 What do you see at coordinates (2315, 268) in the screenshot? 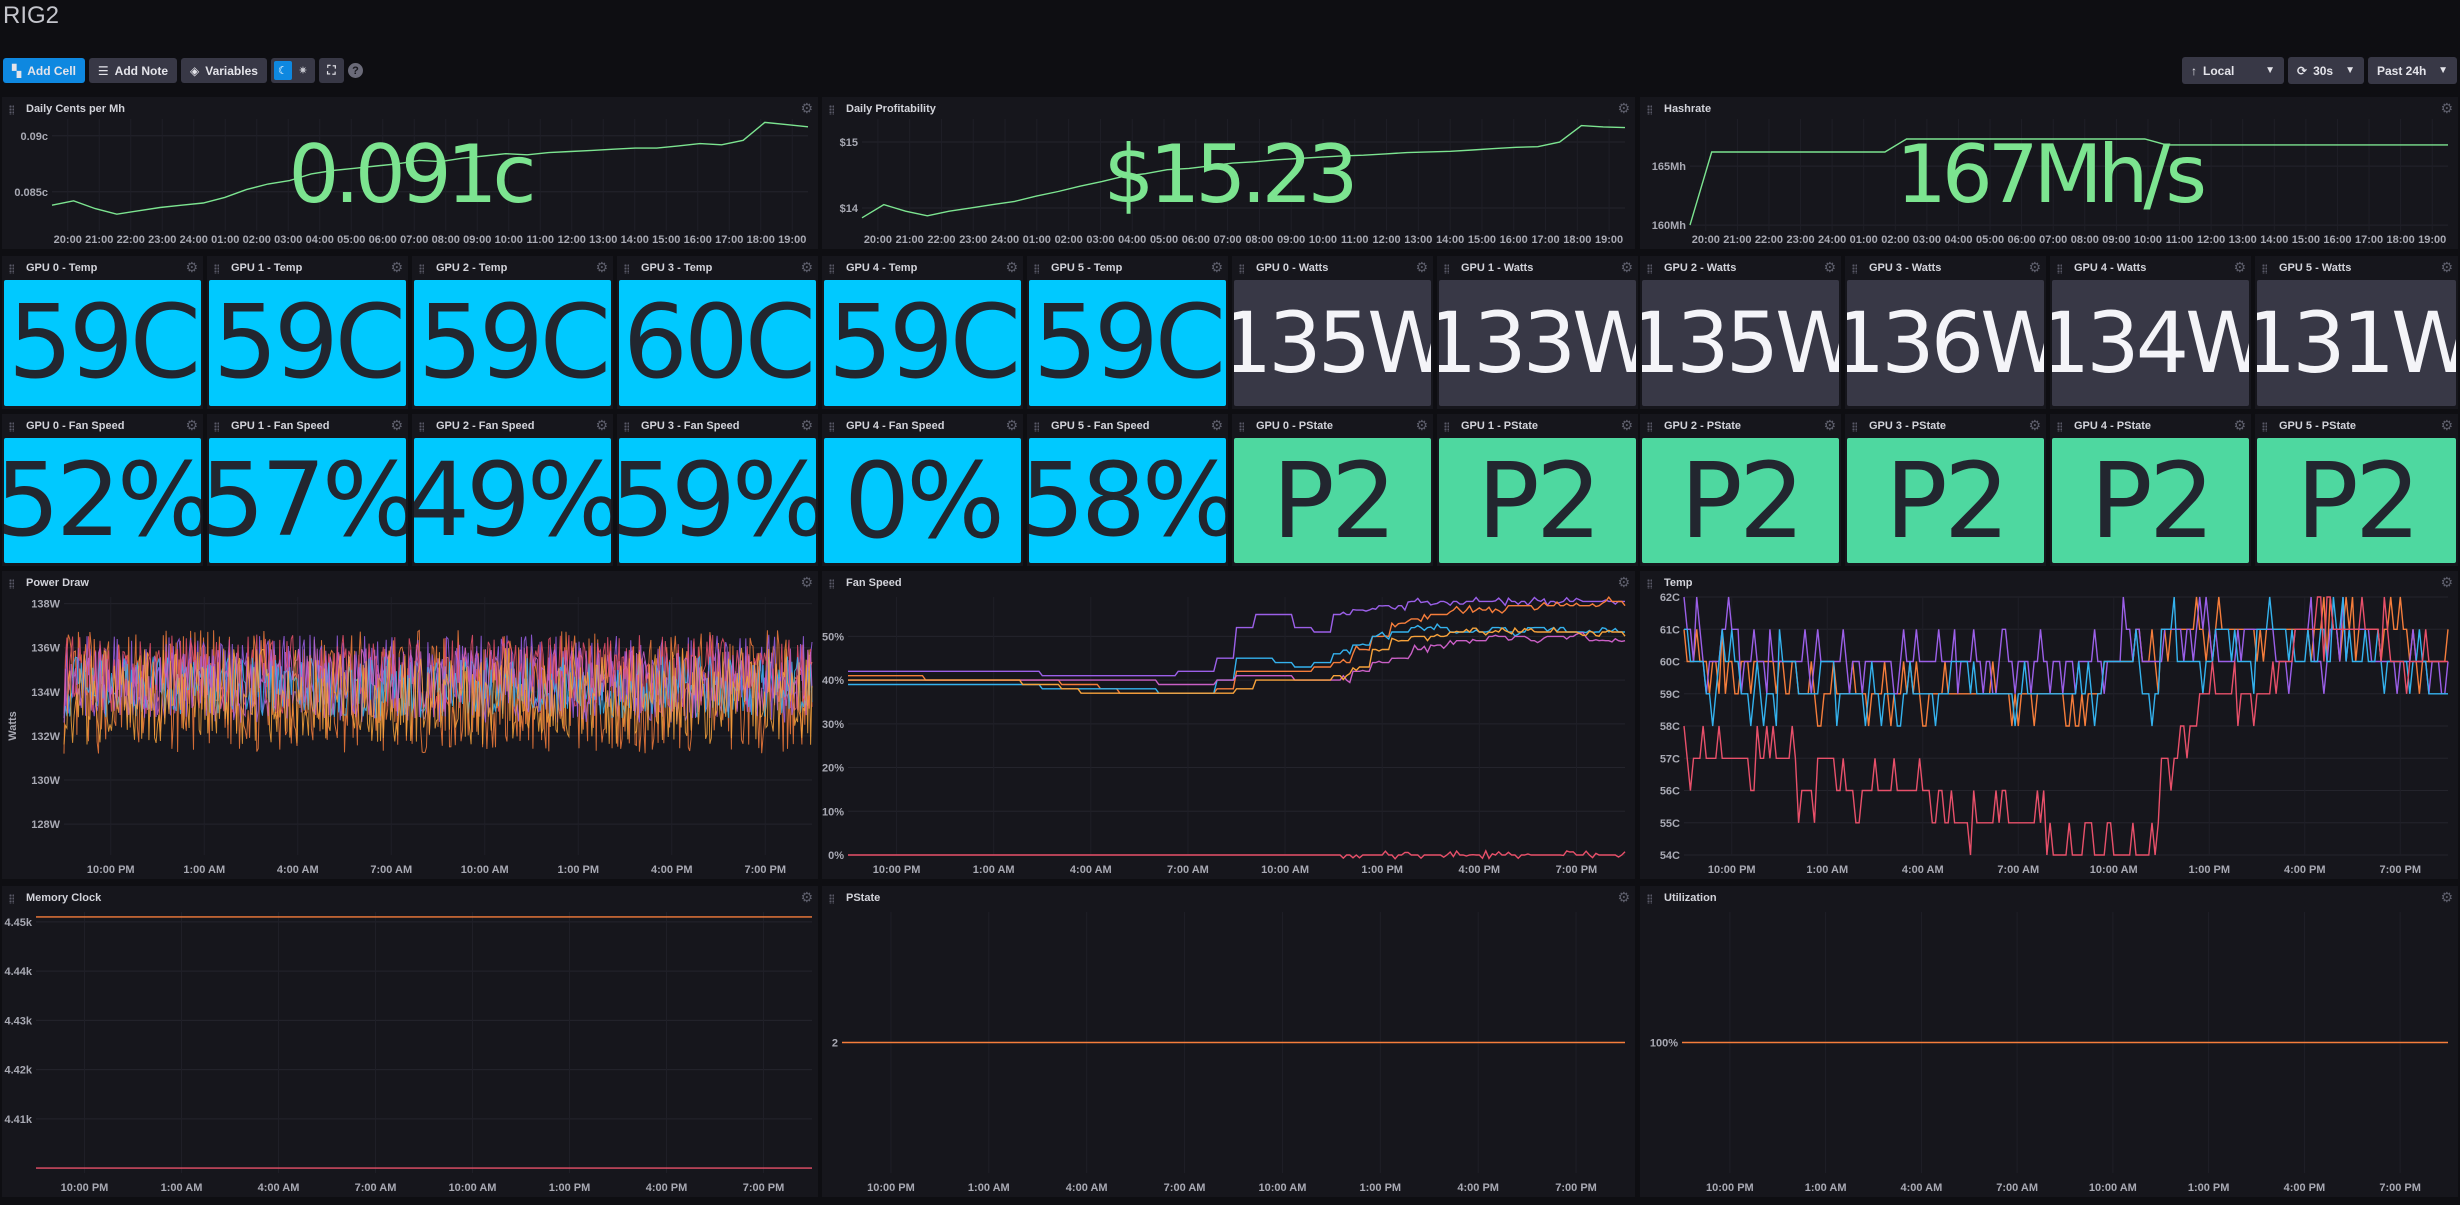
I see `cell-title: GPU 5 - Watts` at bounding box center [2315, 268].